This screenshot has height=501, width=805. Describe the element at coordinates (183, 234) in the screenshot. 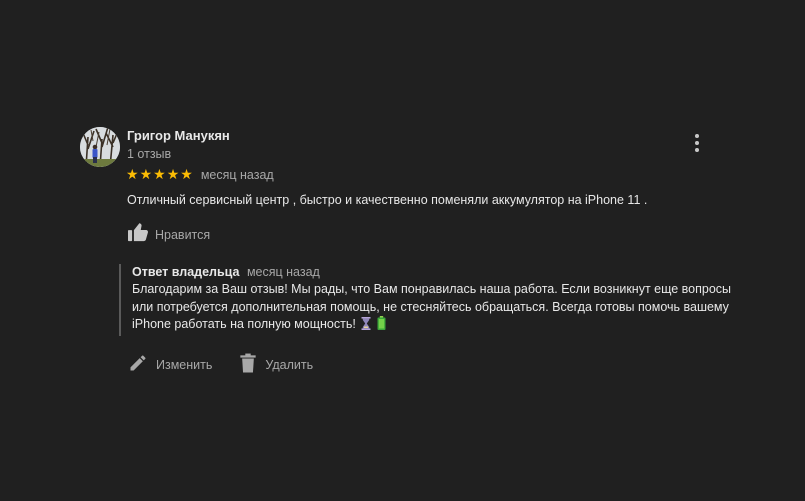

I see `like-label: Нравится` at that location.